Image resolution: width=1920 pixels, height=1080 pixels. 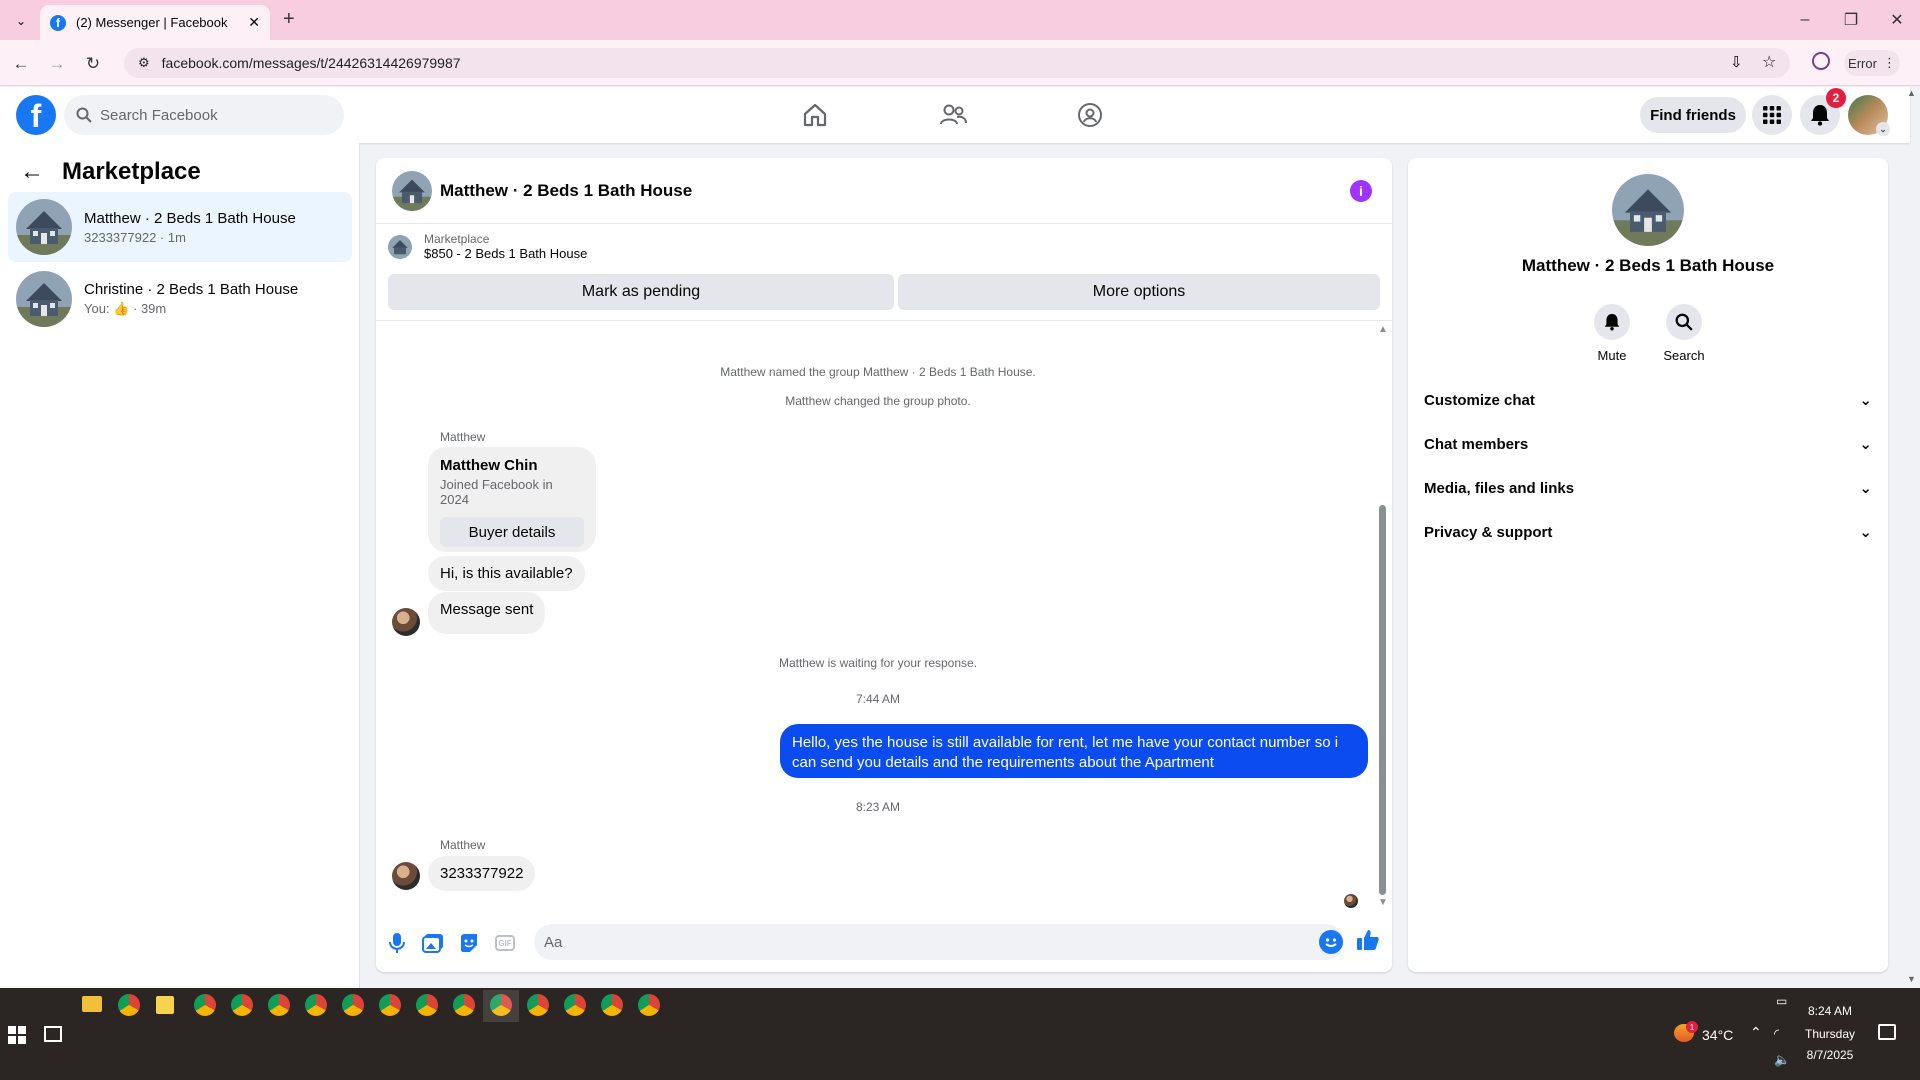 What do you see at coordinates (1911, 93) in the screenshot?
I see `page-scroll-up-icon: ▲` at bounding box center [1911, 93].